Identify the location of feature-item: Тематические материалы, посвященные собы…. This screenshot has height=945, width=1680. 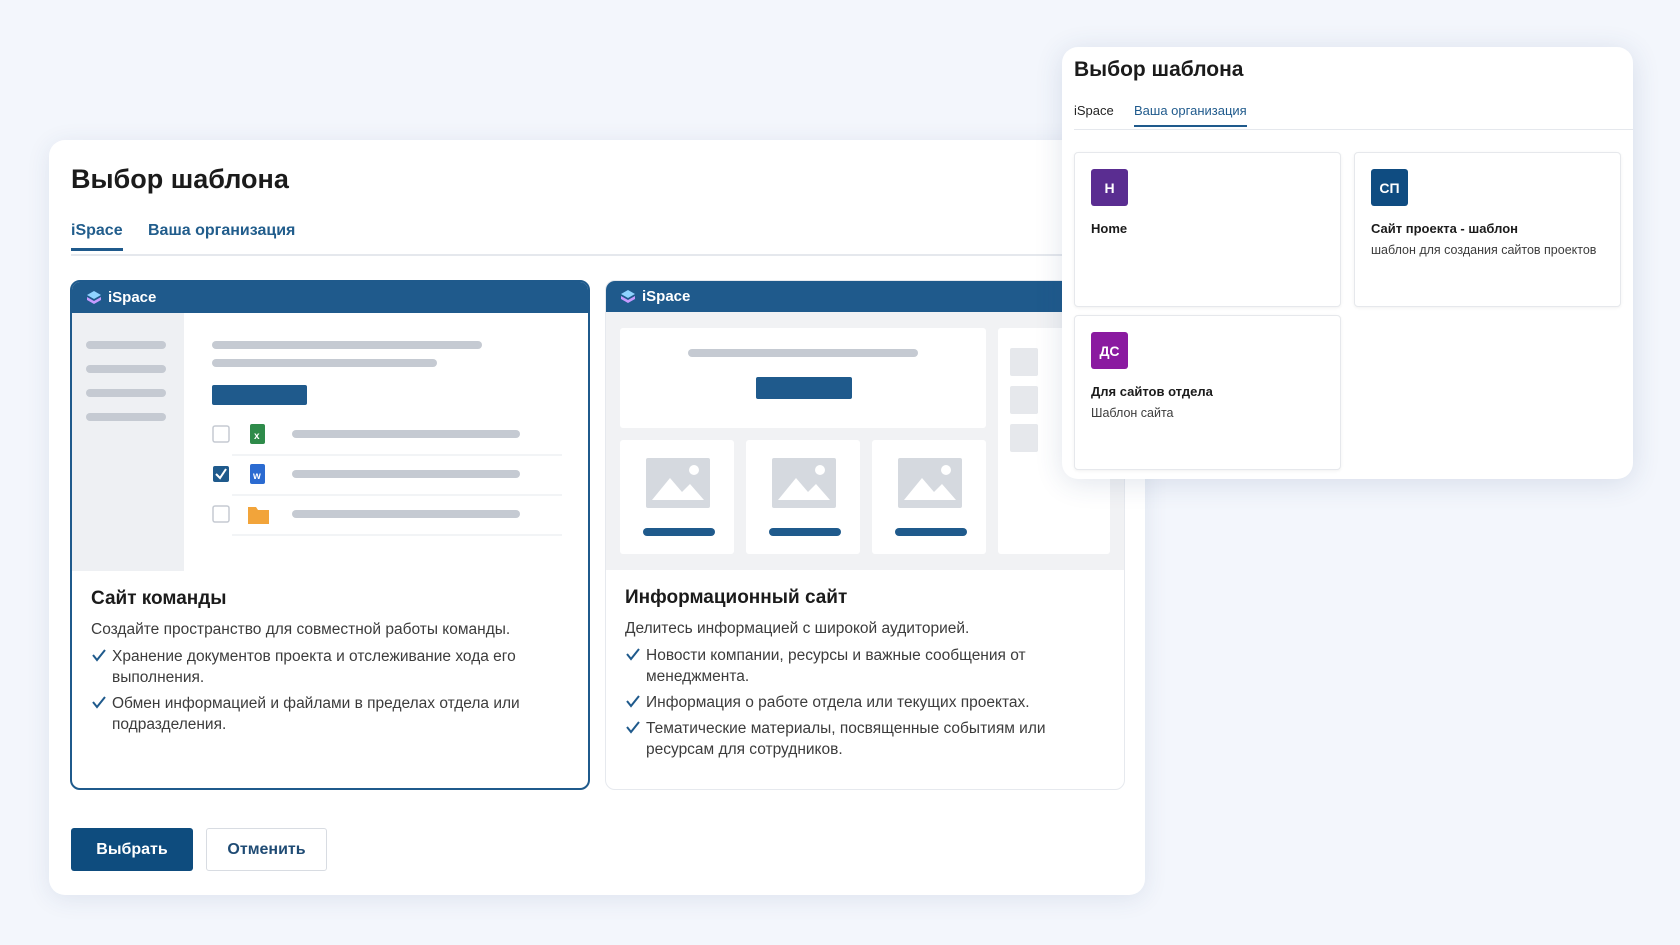
(865, 739).